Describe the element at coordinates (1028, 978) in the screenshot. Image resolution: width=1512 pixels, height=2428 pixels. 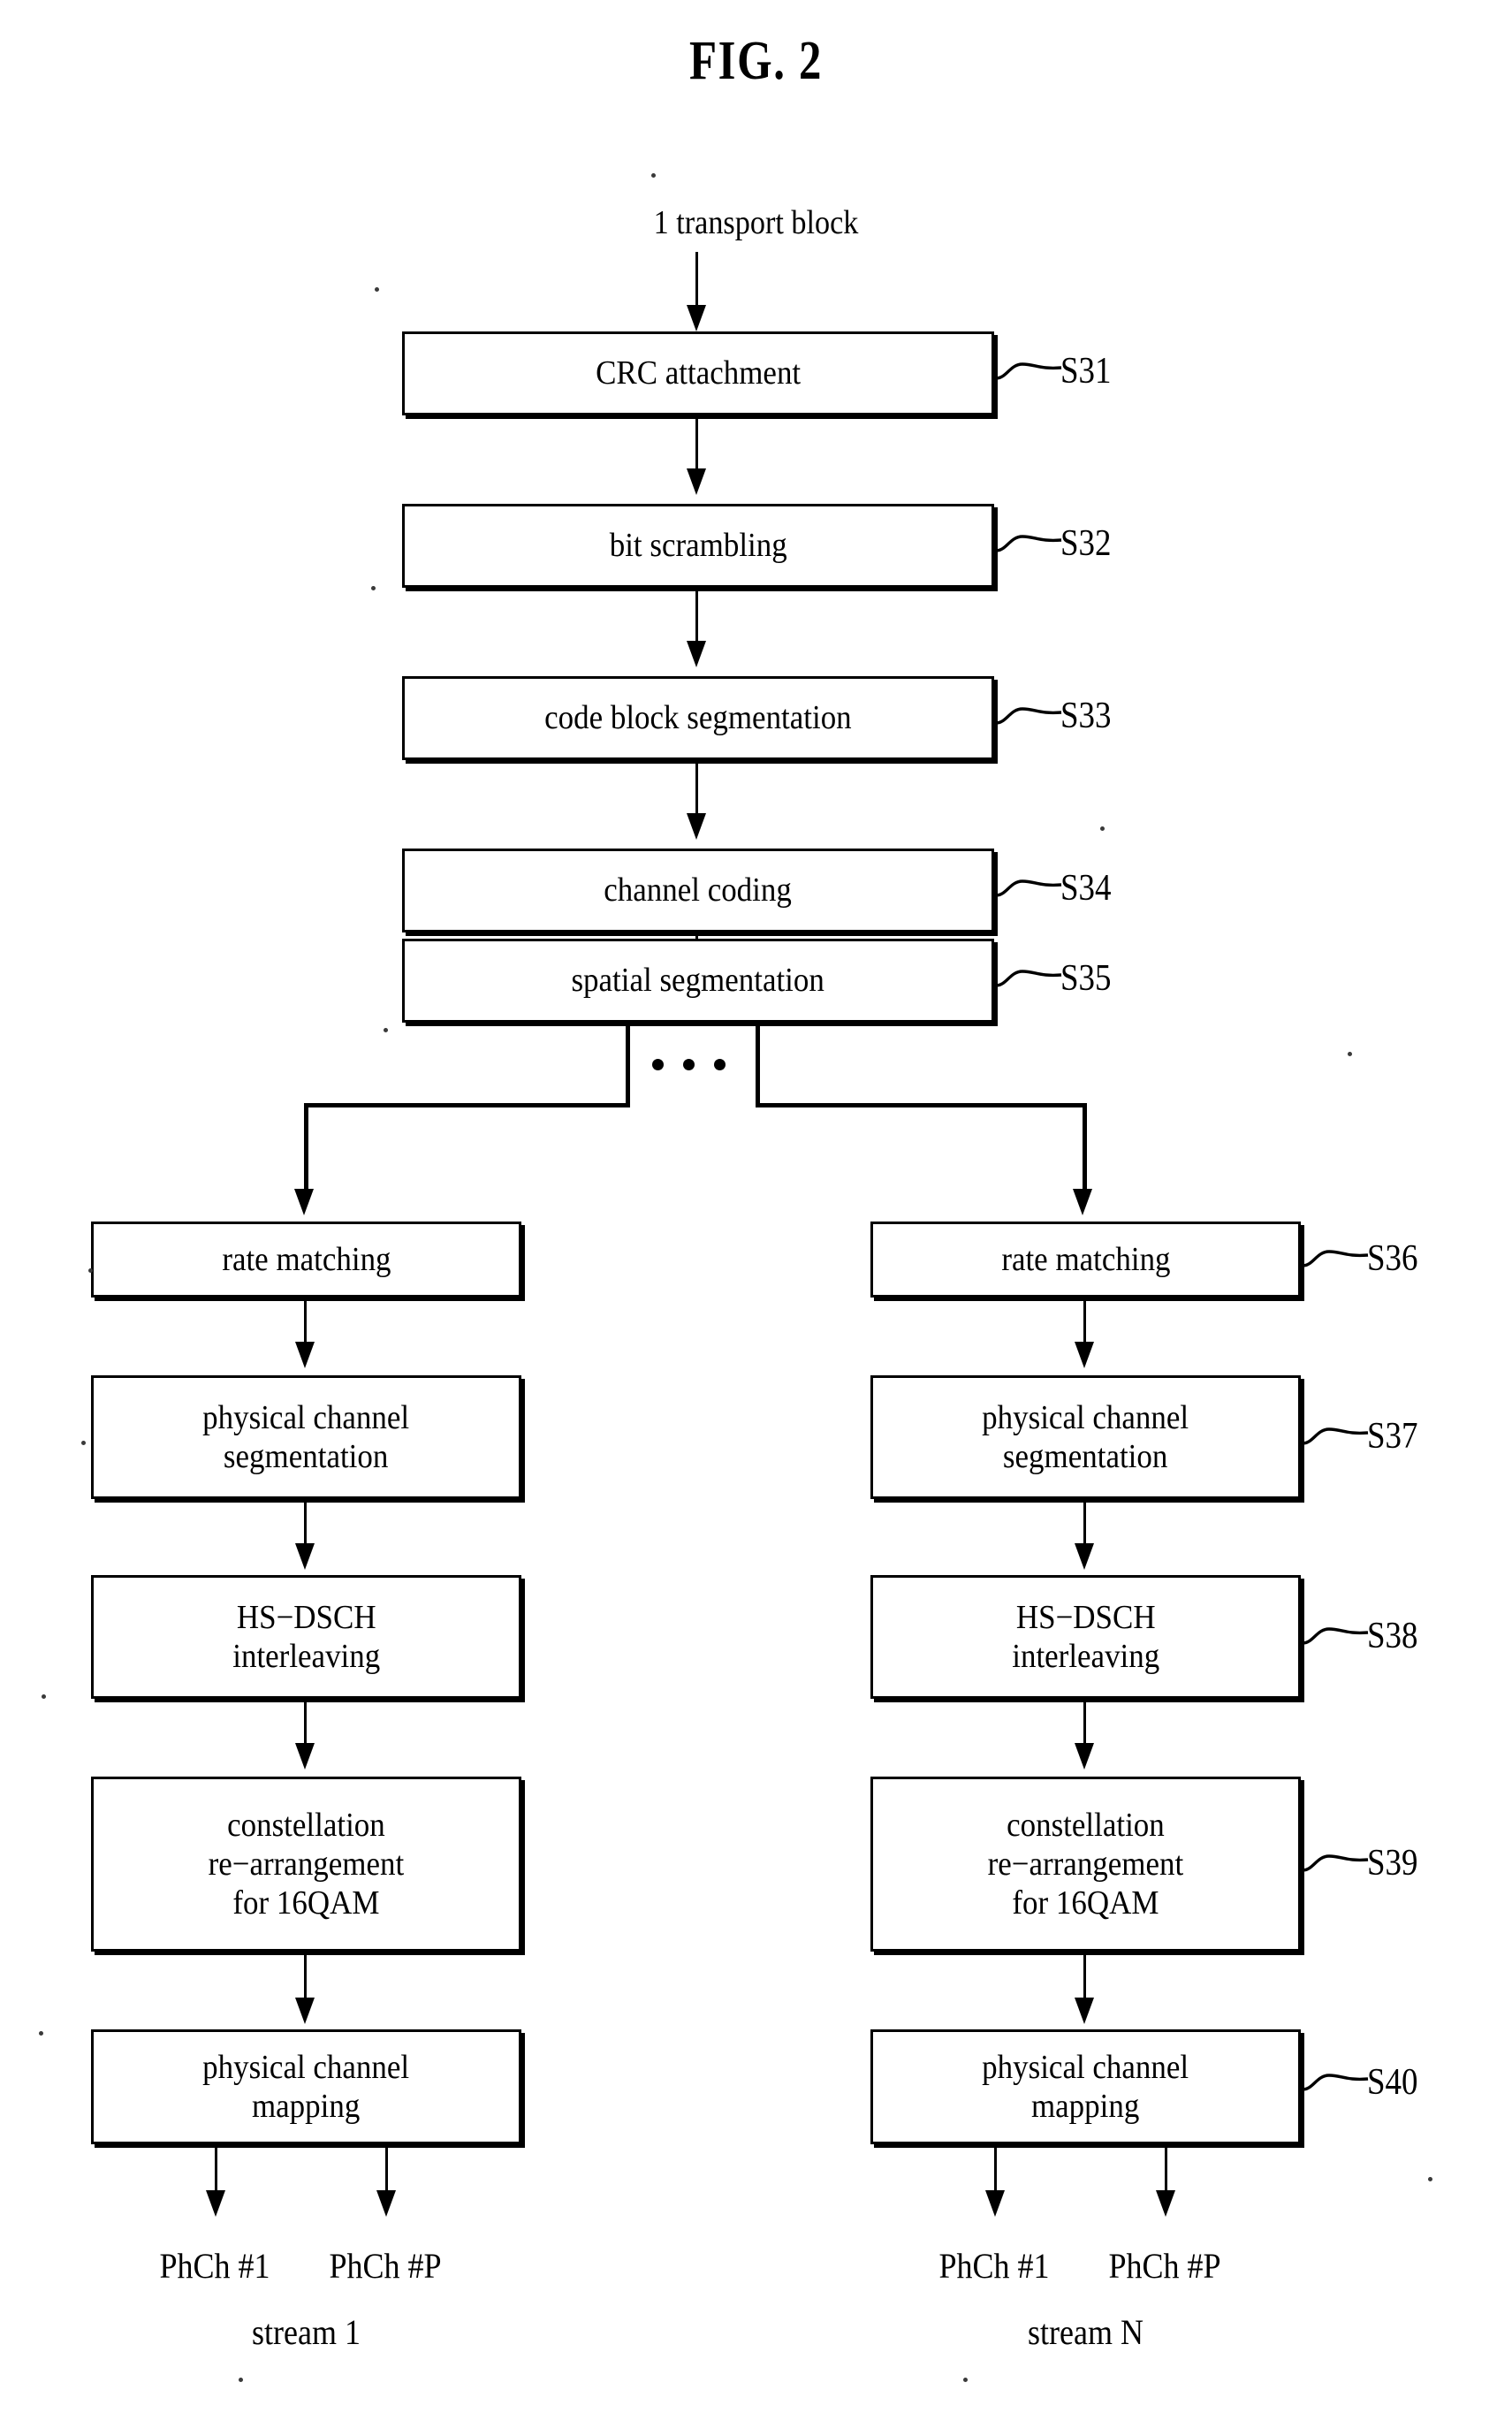
I see `leader-squiggle-s35` at that location.